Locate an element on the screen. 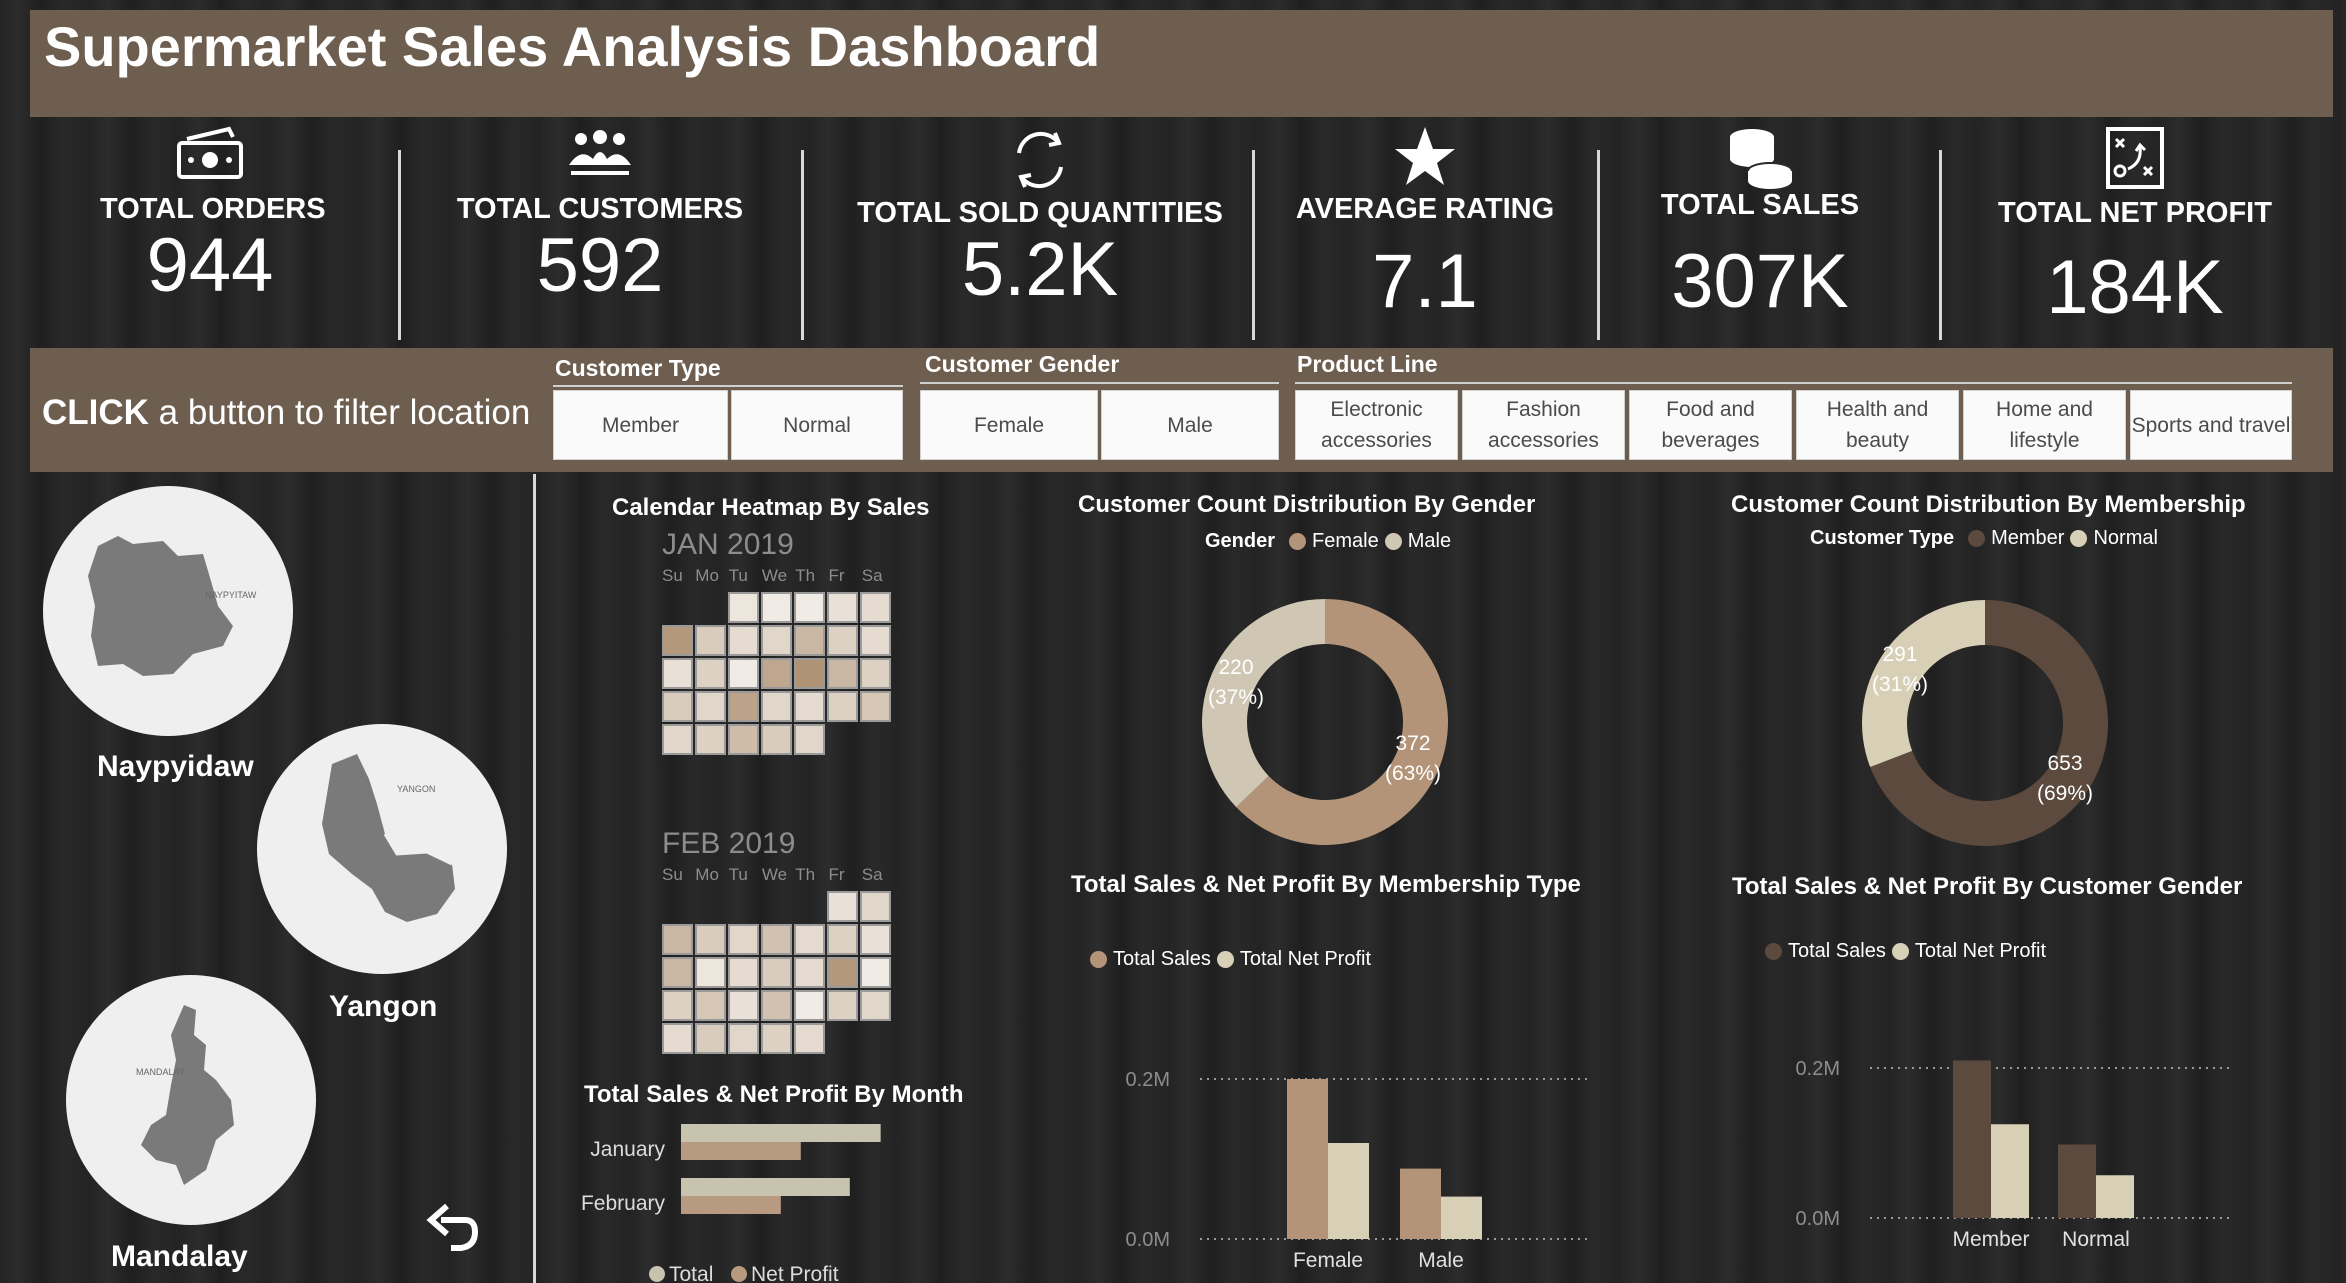 Image resolution: width=2346 pixels, height=1283 pixels. y-tick-label: 0.0M is located at coordinates (1148, 1240).